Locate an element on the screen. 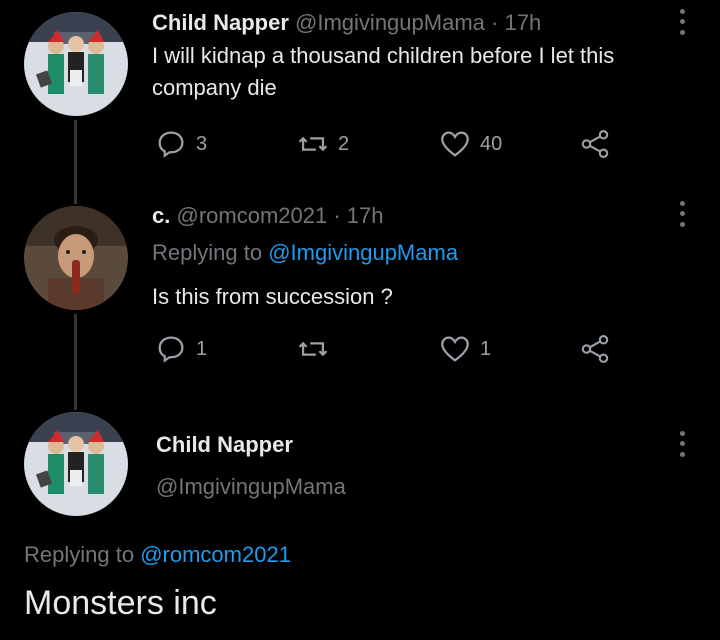 This screenshot has width=720, height=640. reply-button: 1 is located at coordinates (180, 349).